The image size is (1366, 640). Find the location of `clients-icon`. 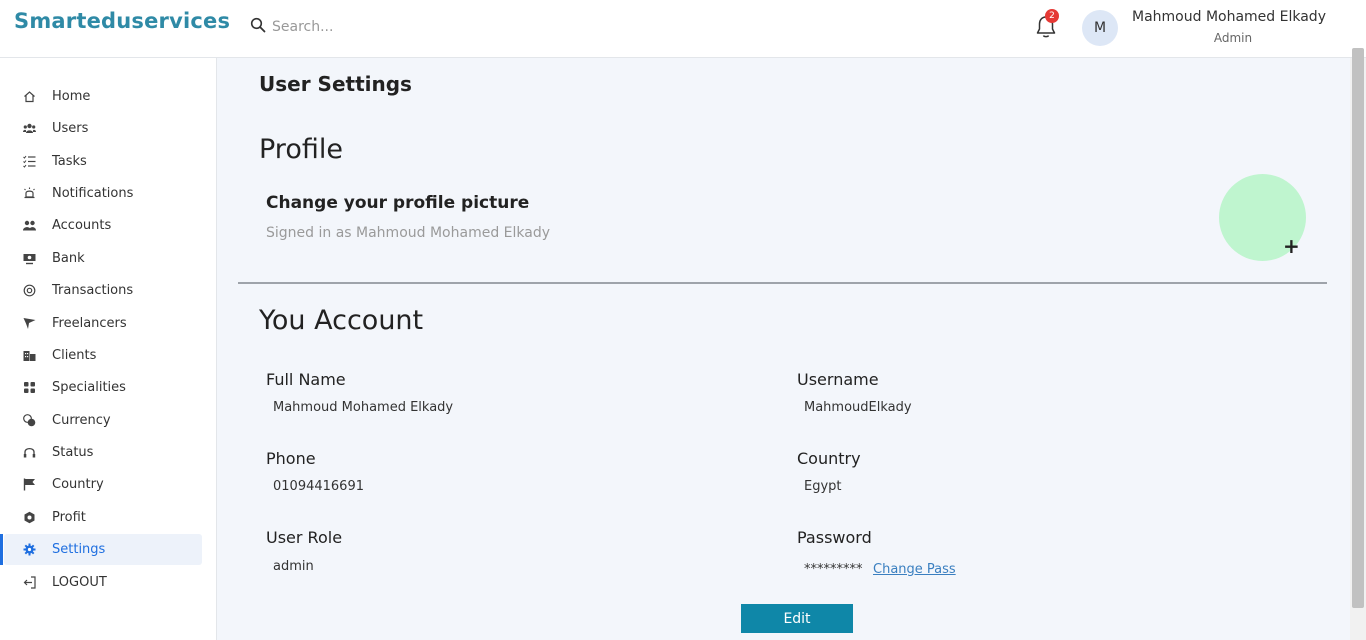

clients-icon is located at coordinates (29, 355).